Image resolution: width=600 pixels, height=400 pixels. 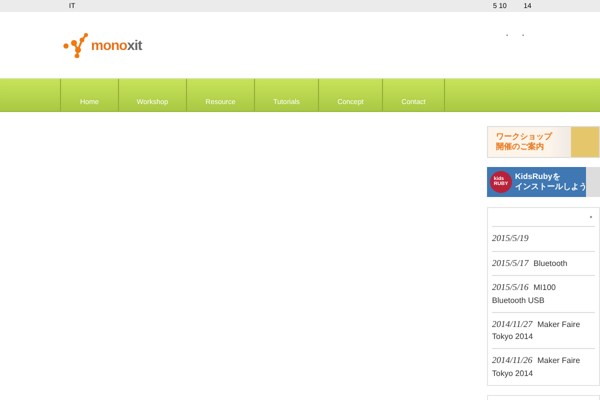 What do you see at coordinates (524, 142) in the screenshot?
I see `banner-text: ワークショップ 開催のご案内` at bounding box center [524, 142].